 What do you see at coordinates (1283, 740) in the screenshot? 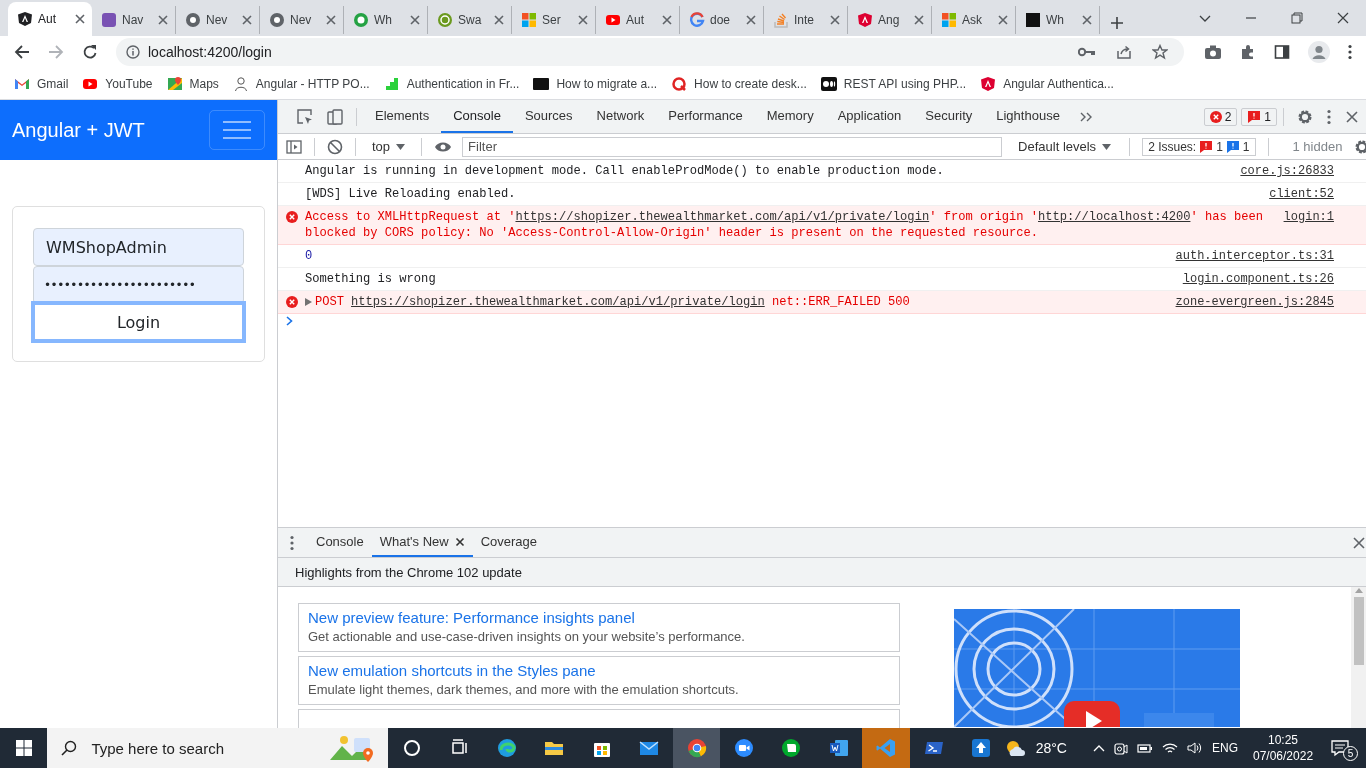
I see `time: 10:25` at bounding box center [1283, 740].